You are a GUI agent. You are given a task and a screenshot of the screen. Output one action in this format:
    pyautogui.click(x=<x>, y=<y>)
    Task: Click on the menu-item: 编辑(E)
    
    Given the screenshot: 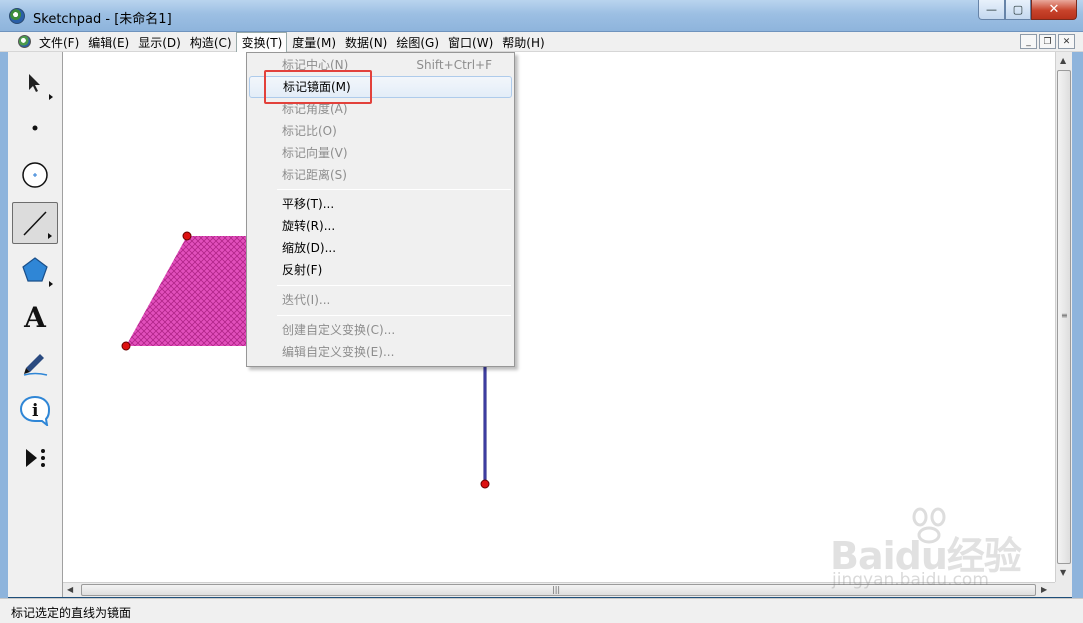 What is the action you would take?
    pyautogui.click(x=108, y=42)
    